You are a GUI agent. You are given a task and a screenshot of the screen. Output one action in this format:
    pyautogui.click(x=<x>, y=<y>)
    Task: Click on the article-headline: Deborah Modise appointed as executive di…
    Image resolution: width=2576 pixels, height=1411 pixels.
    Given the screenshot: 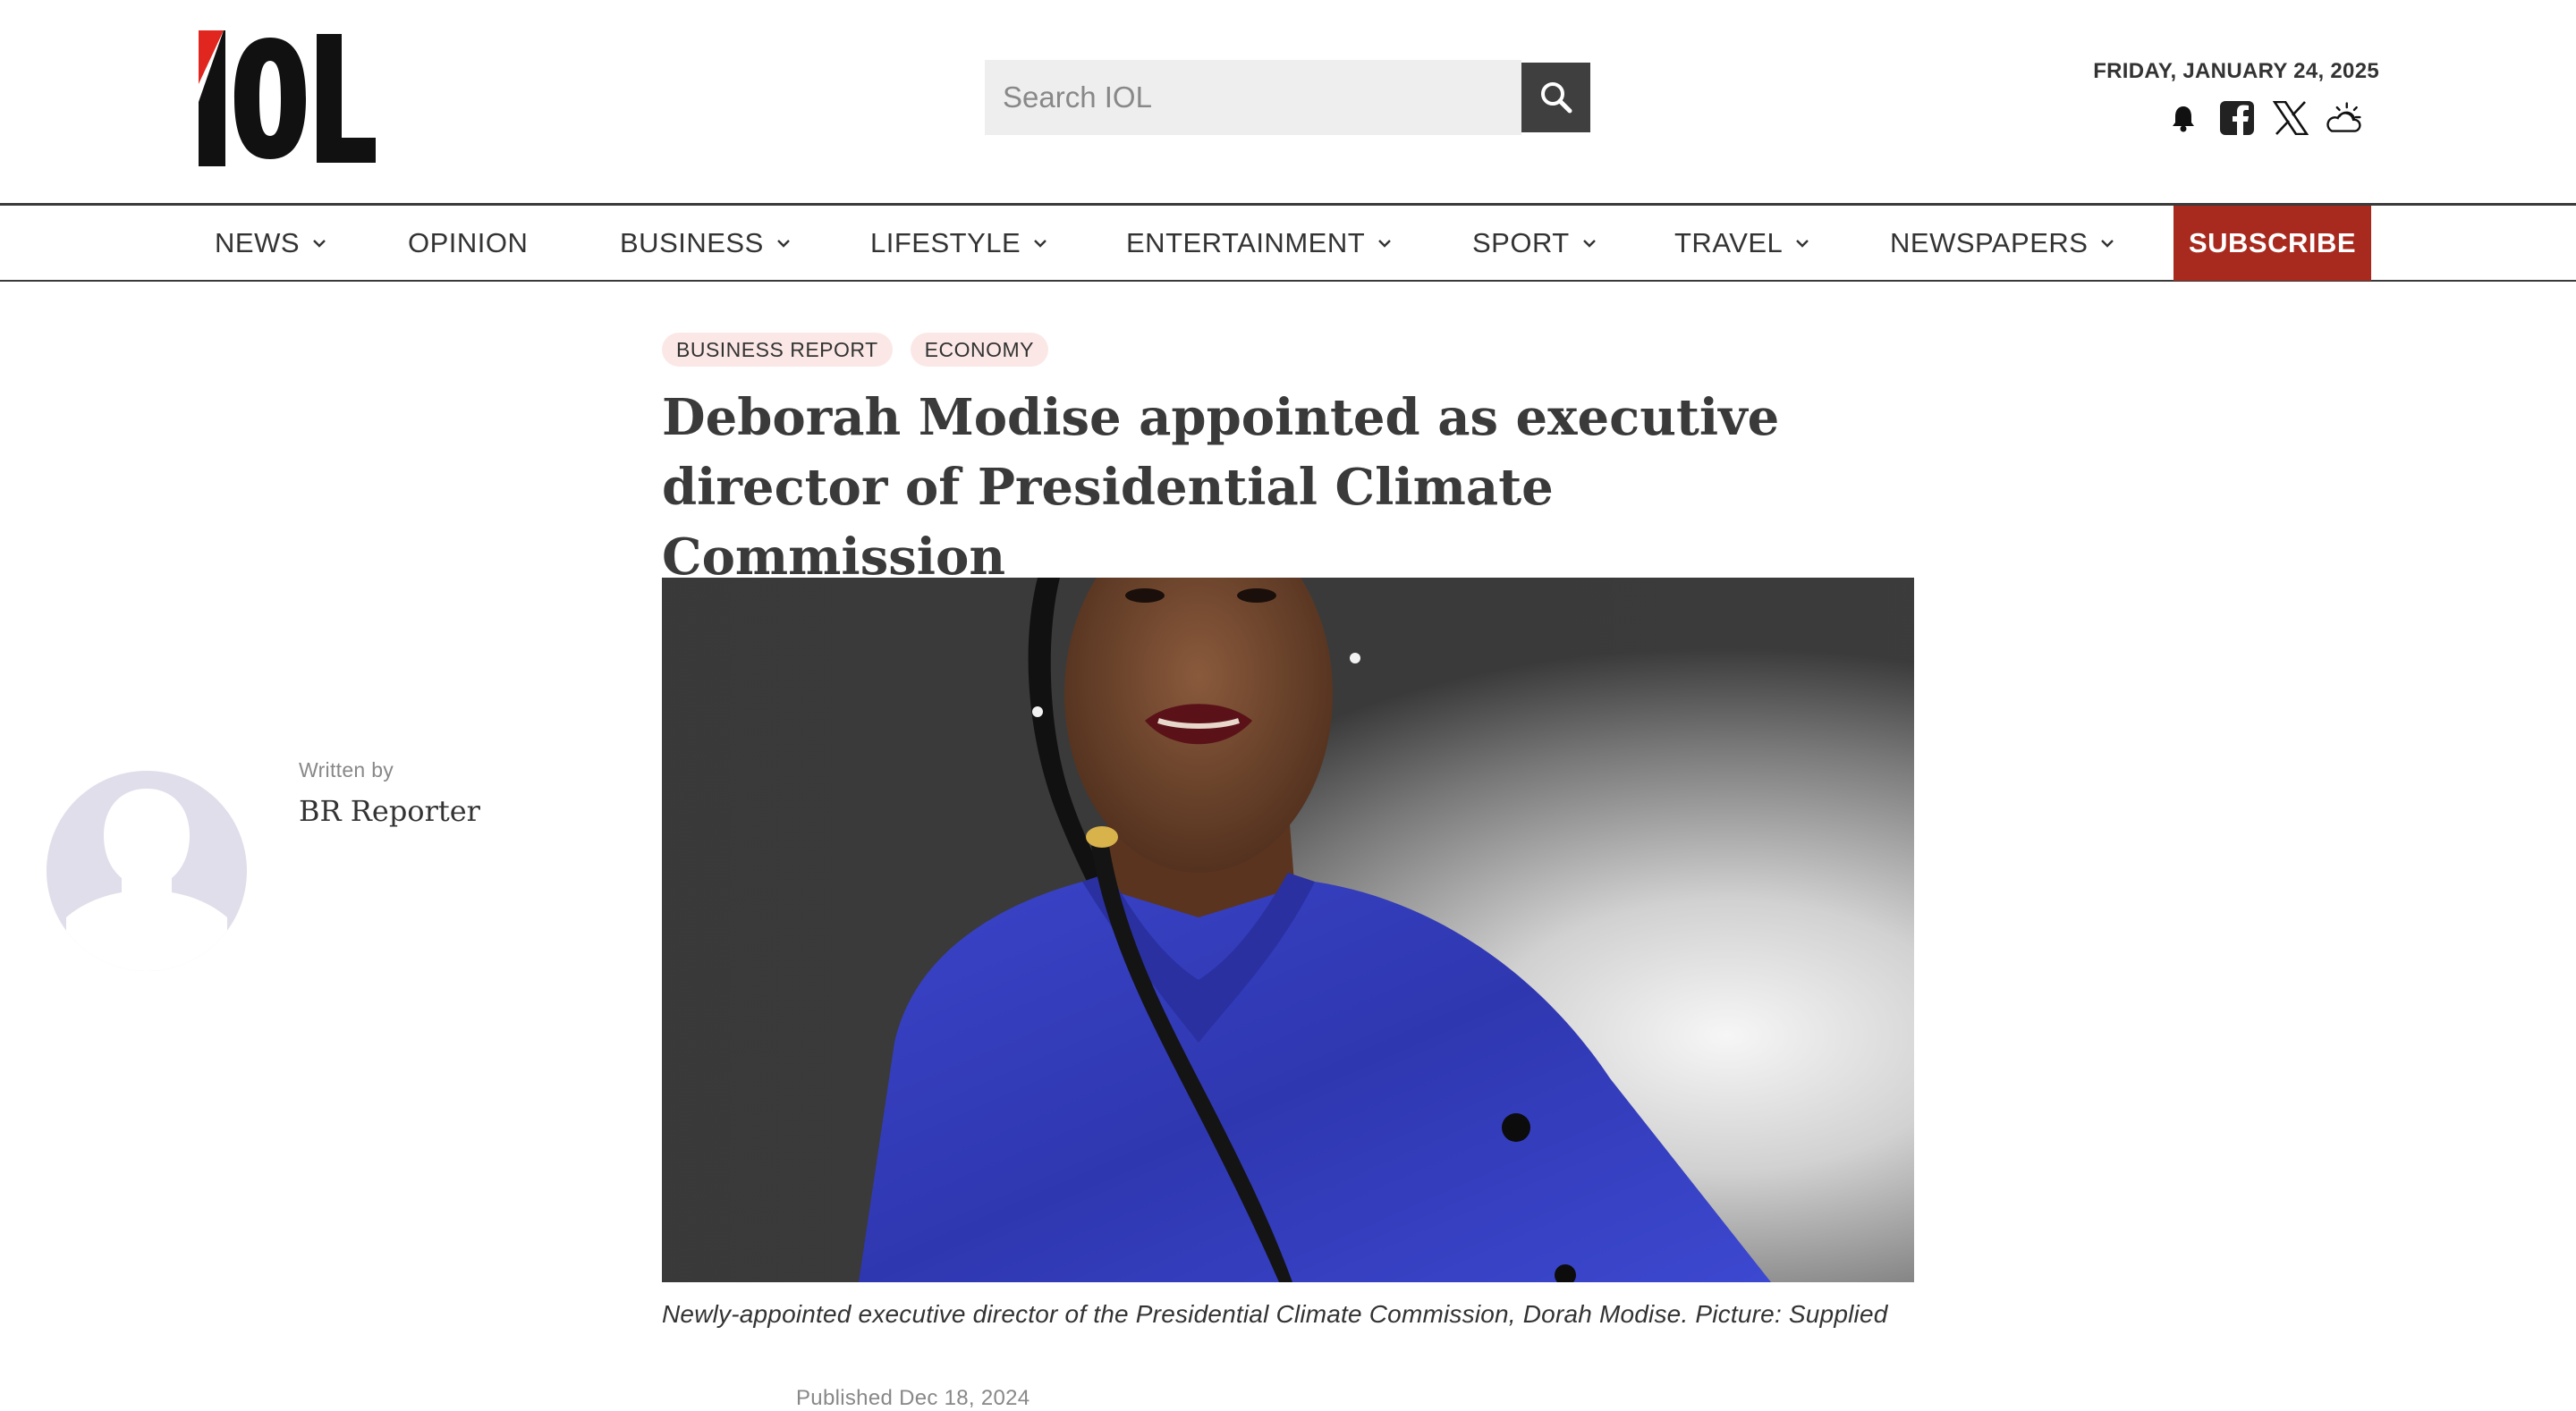 What is the action you would take?
    pyautogui.click(x=1221, y=488)
    